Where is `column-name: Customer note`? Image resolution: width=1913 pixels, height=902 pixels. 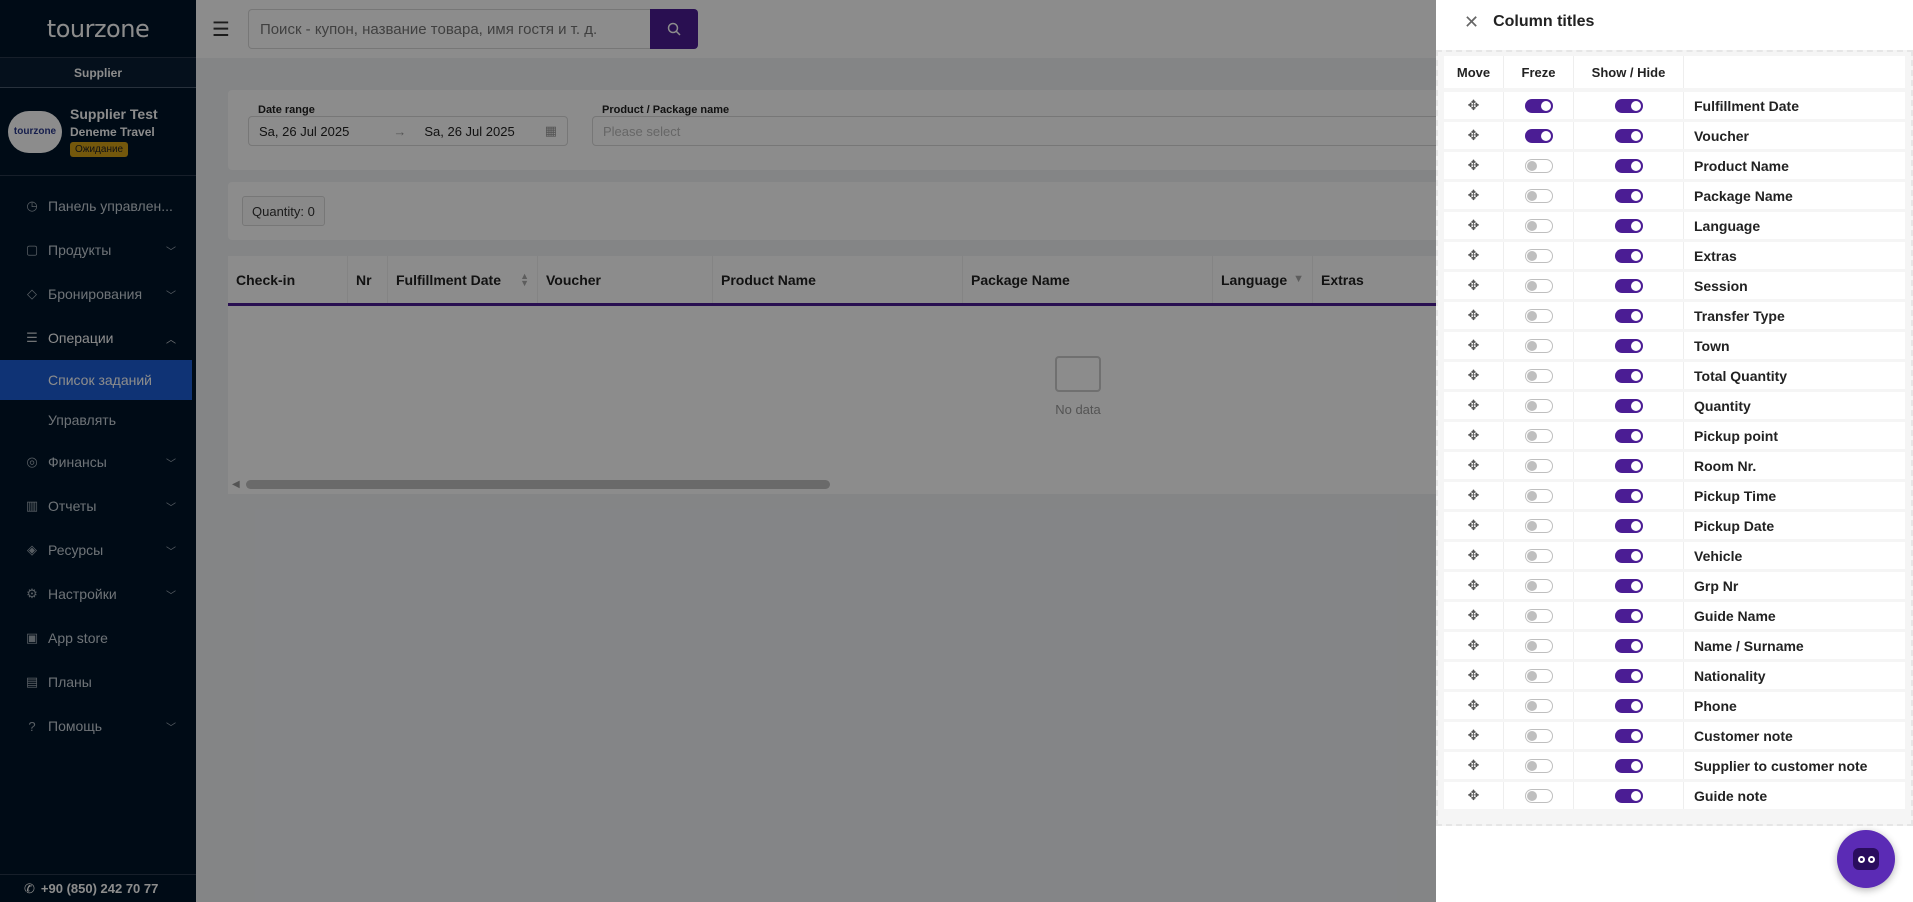
column-name: Customer note is located at coordinates (1743, 735).